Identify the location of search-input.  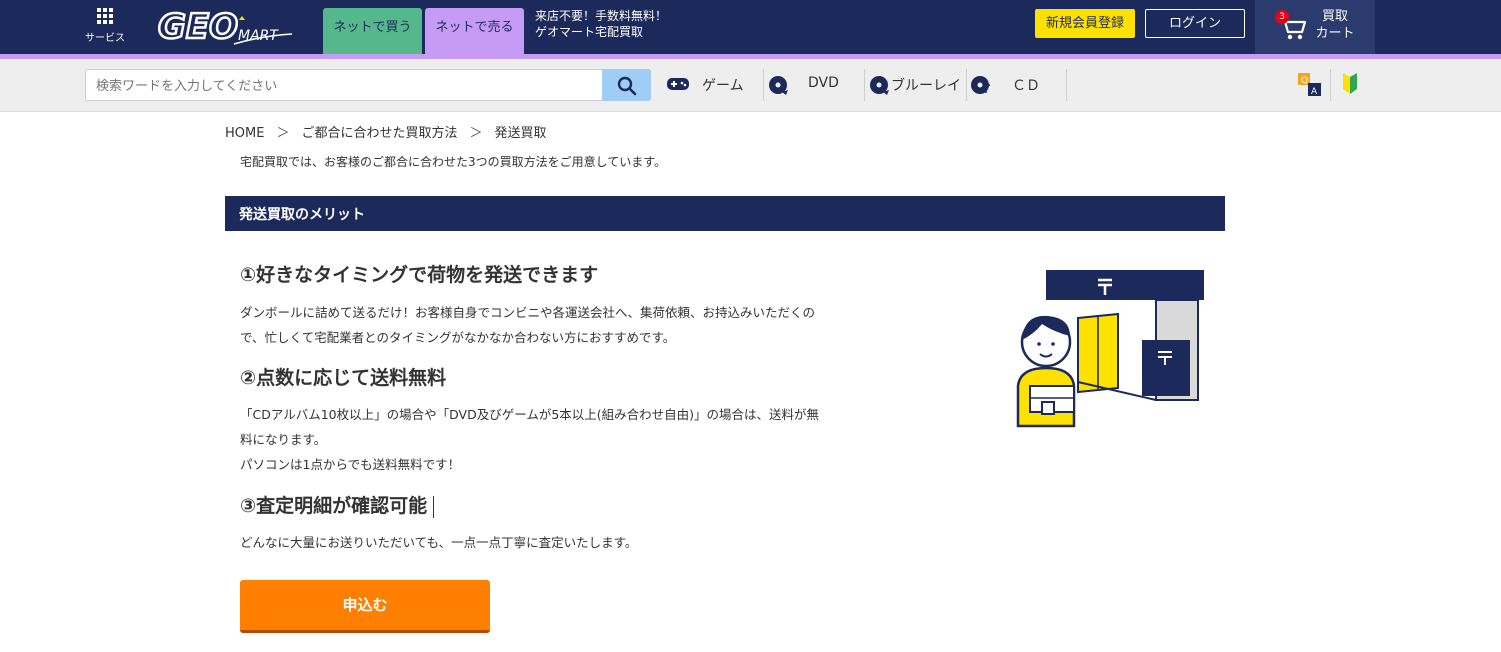
(346, 86).